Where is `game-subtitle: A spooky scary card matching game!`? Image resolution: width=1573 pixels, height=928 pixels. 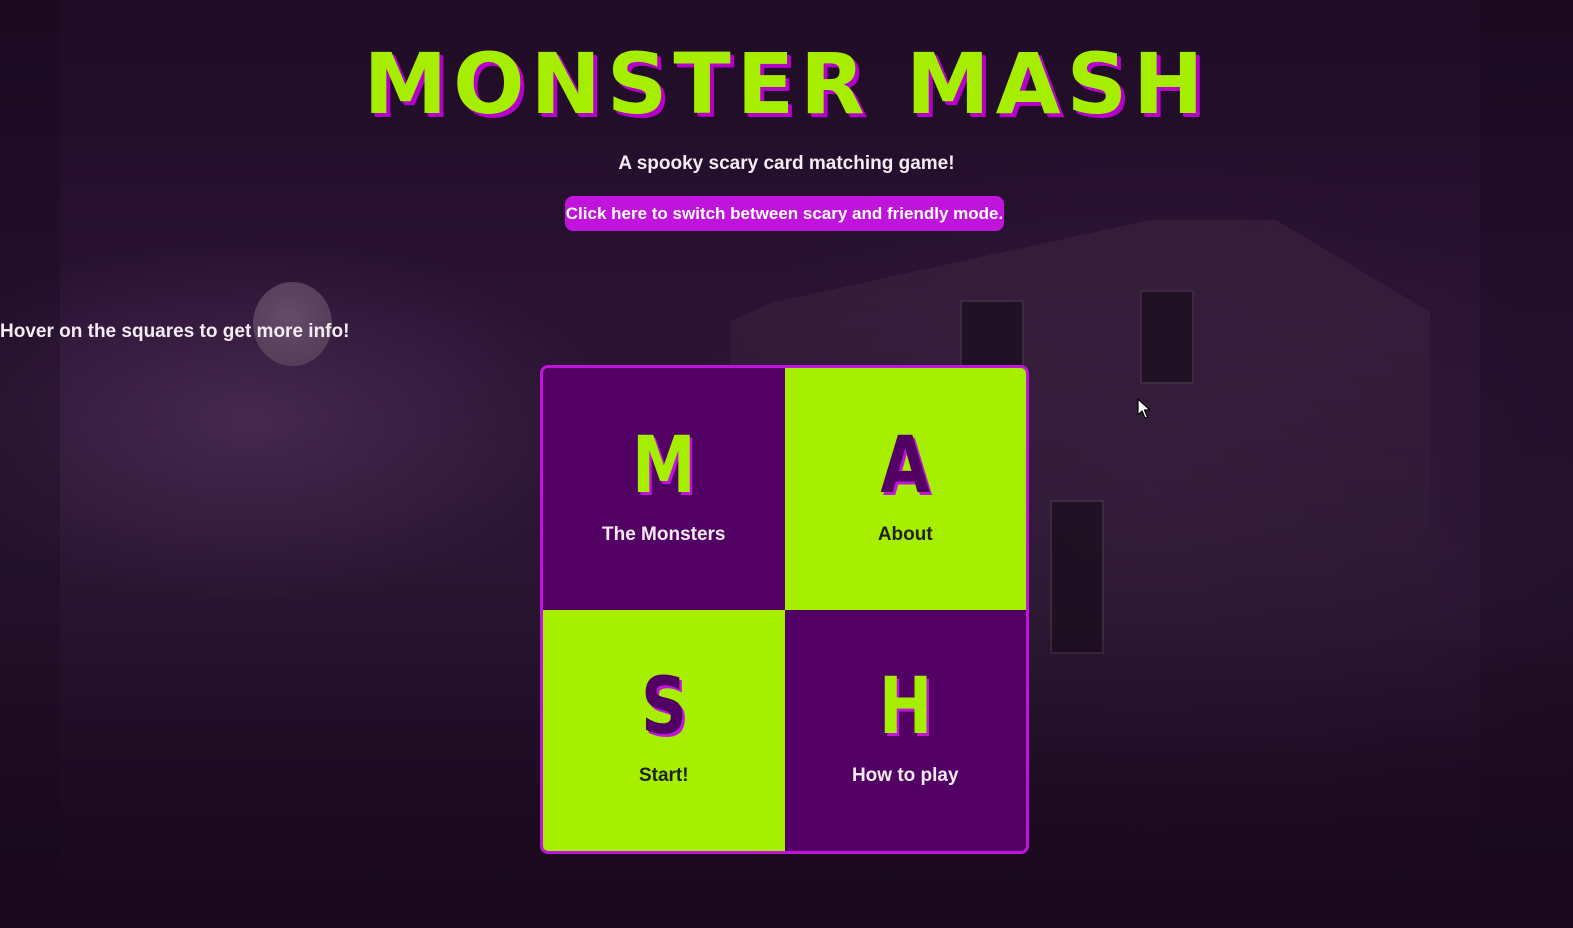
game-subtitle: A spooky scary card matching game! is located at coordinates (786, 163).